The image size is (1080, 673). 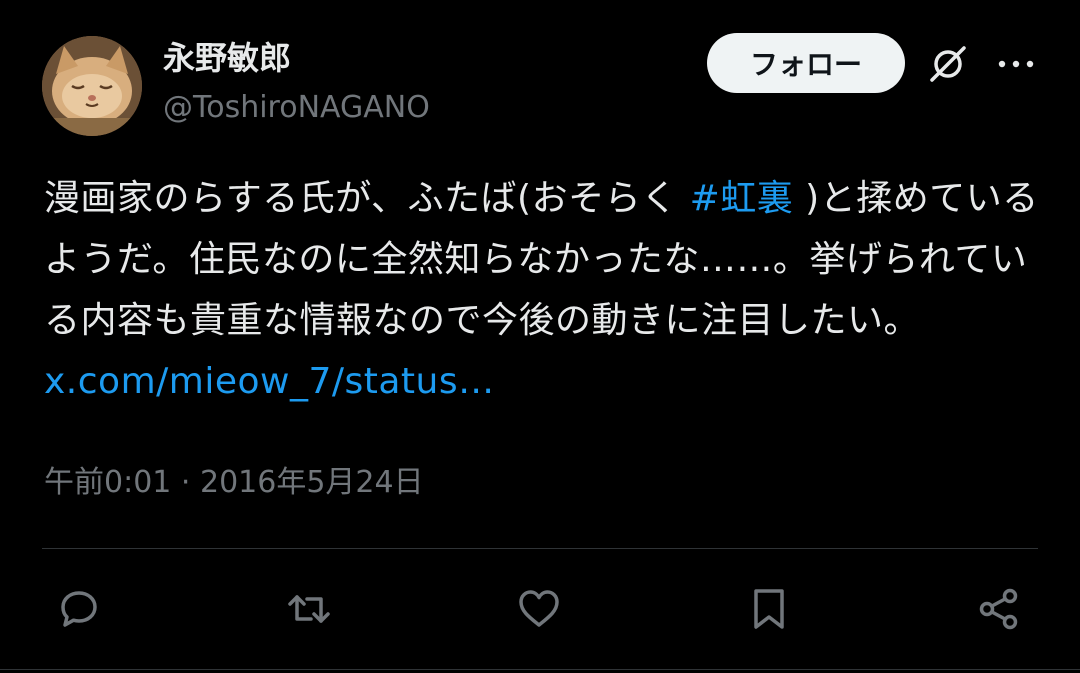 I want to click on share-icon, so click(x=998, y=609).